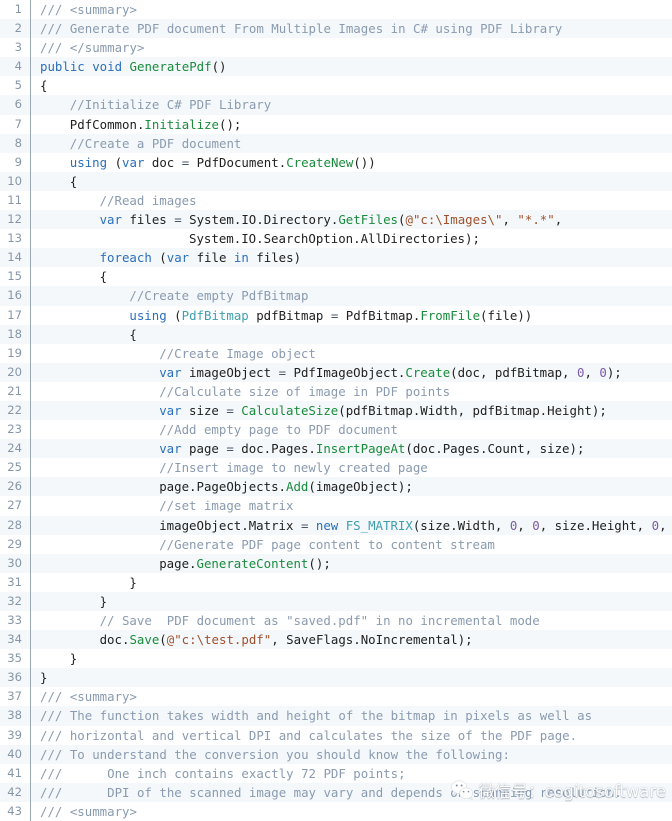 The width and height of the screenshot is (672, 821). Describe the element at coordinates (275, 449) in the screenshot. I see `code-token-plain: doc.Pages` at that location.